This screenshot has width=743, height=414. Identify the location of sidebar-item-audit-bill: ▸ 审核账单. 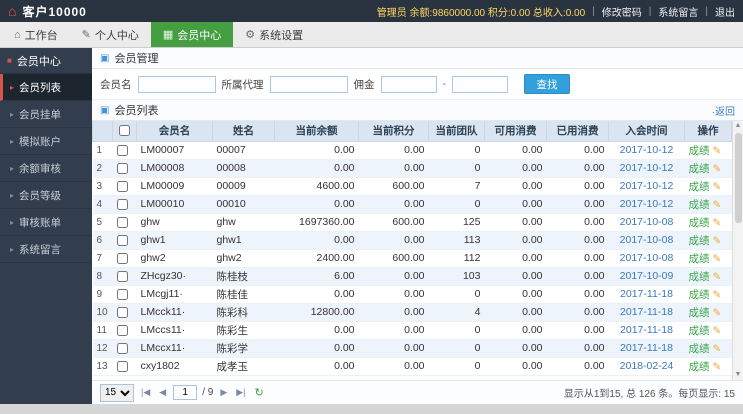
(46, 222).